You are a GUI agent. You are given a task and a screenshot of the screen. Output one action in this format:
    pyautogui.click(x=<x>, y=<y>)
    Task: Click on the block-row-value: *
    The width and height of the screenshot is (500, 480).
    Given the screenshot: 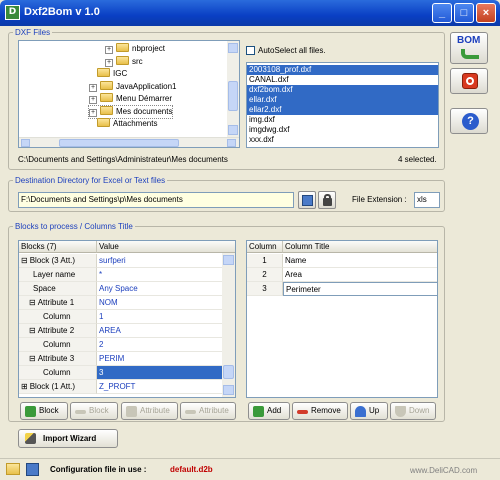 What is the action you would take?
    pyautogui.click(x=159, y=275)
    